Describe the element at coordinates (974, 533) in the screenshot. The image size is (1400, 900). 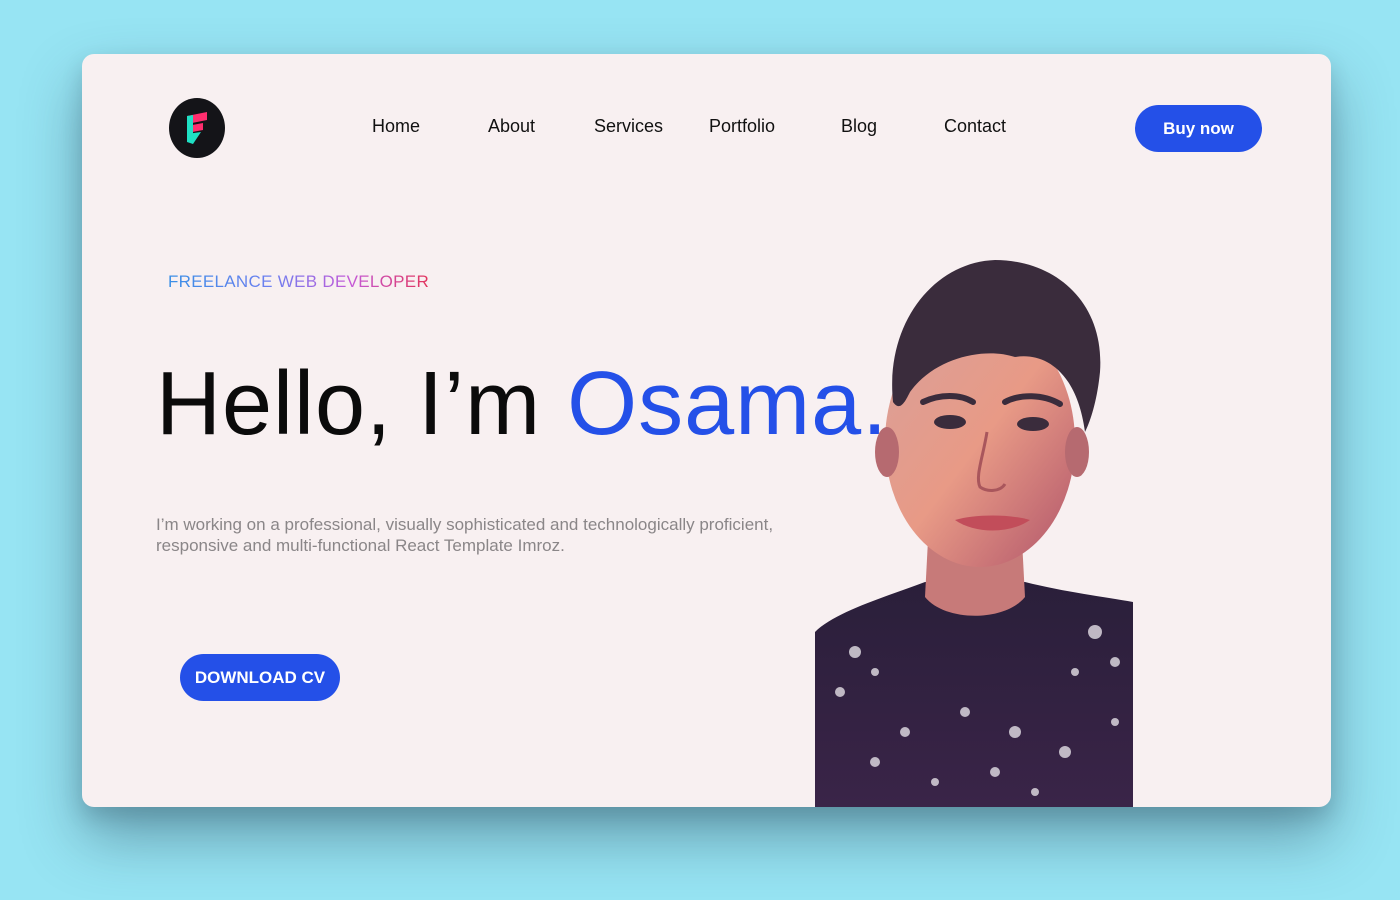
I see `profile-photo` at that location.